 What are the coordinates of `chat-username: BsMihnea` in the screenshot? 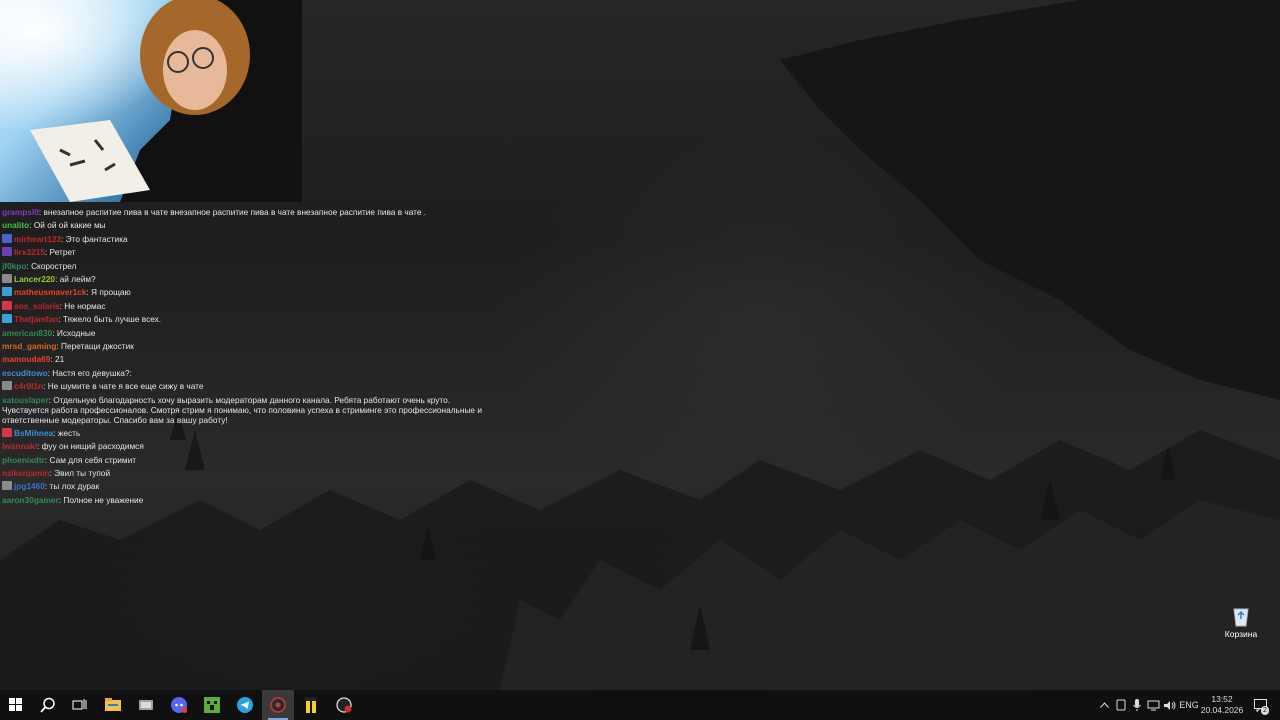 It's located at (34, 432).